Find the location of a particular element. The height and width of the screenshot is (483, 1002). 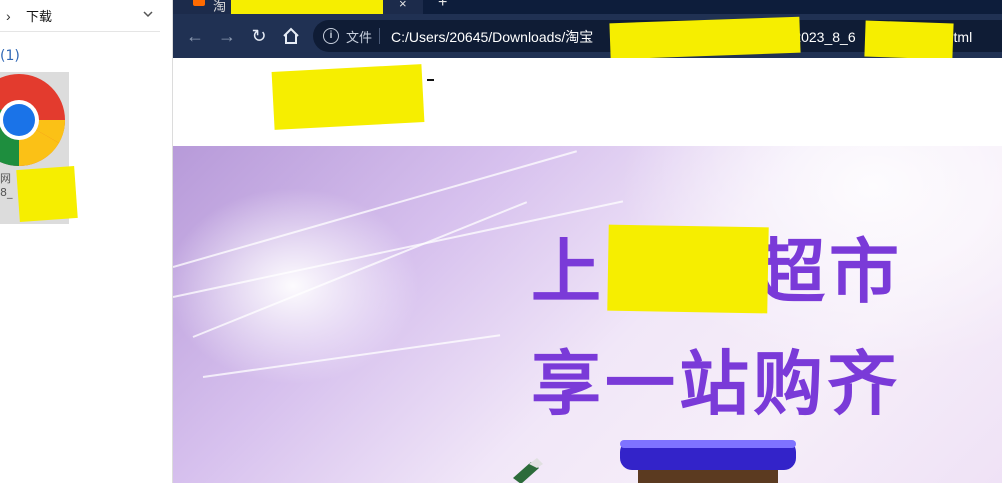

product-bottle-image is located at coordinates (528, 470).